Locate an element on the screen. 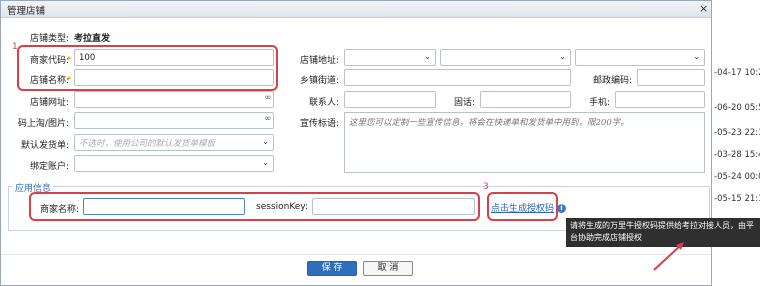 The width and height of the screenshot is (760, 286). store-address-label: 店铺地址: is located at coordinates (319, 61).